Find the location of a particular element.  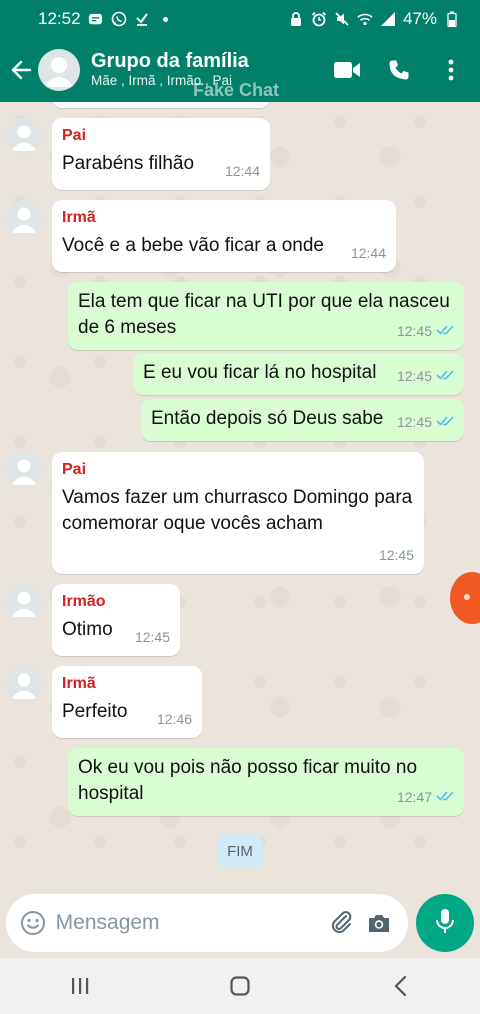

emoji-icon is located at coordinates (33, 923).